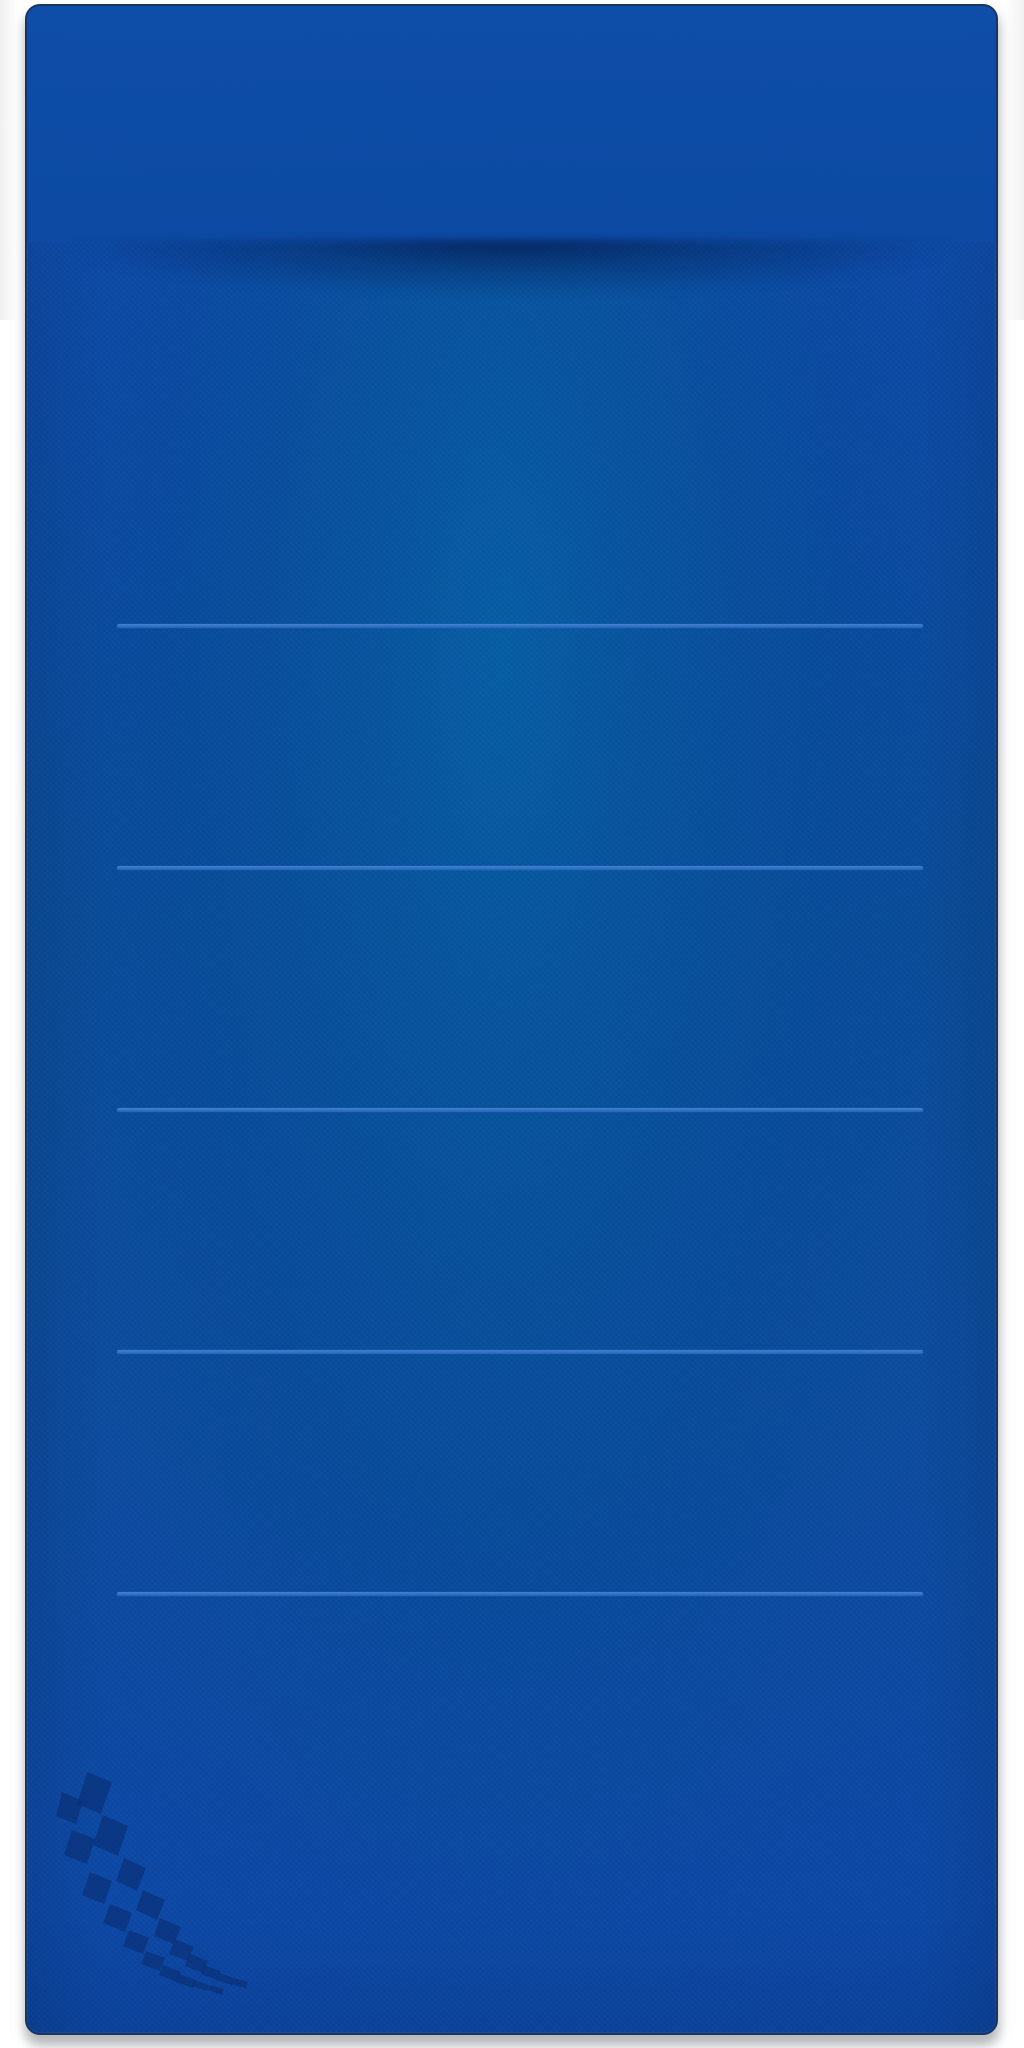 This screenshot has height=2048, width=1024. Describe the element at coordinates (9, 160) in the screenshot. I see `left-edge-glow` at that location.